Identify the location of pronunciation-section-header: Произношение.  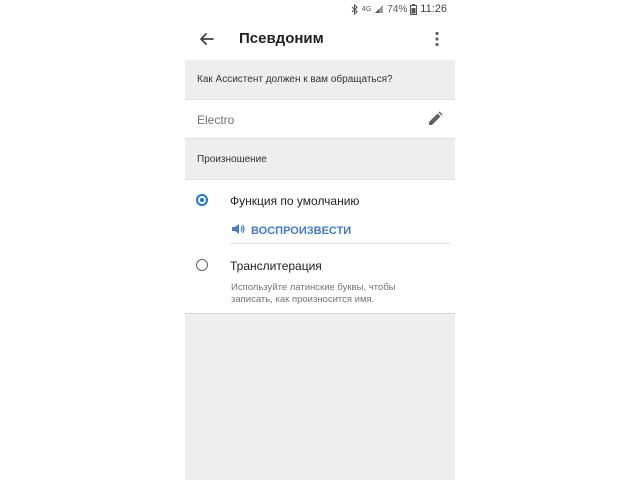
(320, 159).